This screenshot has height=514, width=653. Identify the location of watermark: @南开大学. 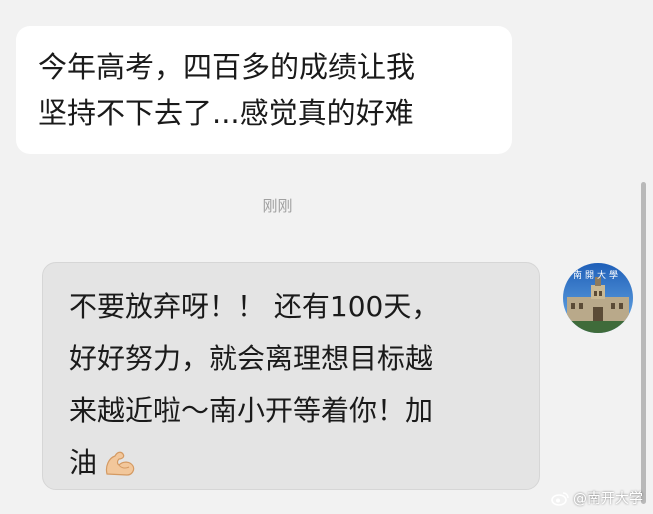
(597, 498).